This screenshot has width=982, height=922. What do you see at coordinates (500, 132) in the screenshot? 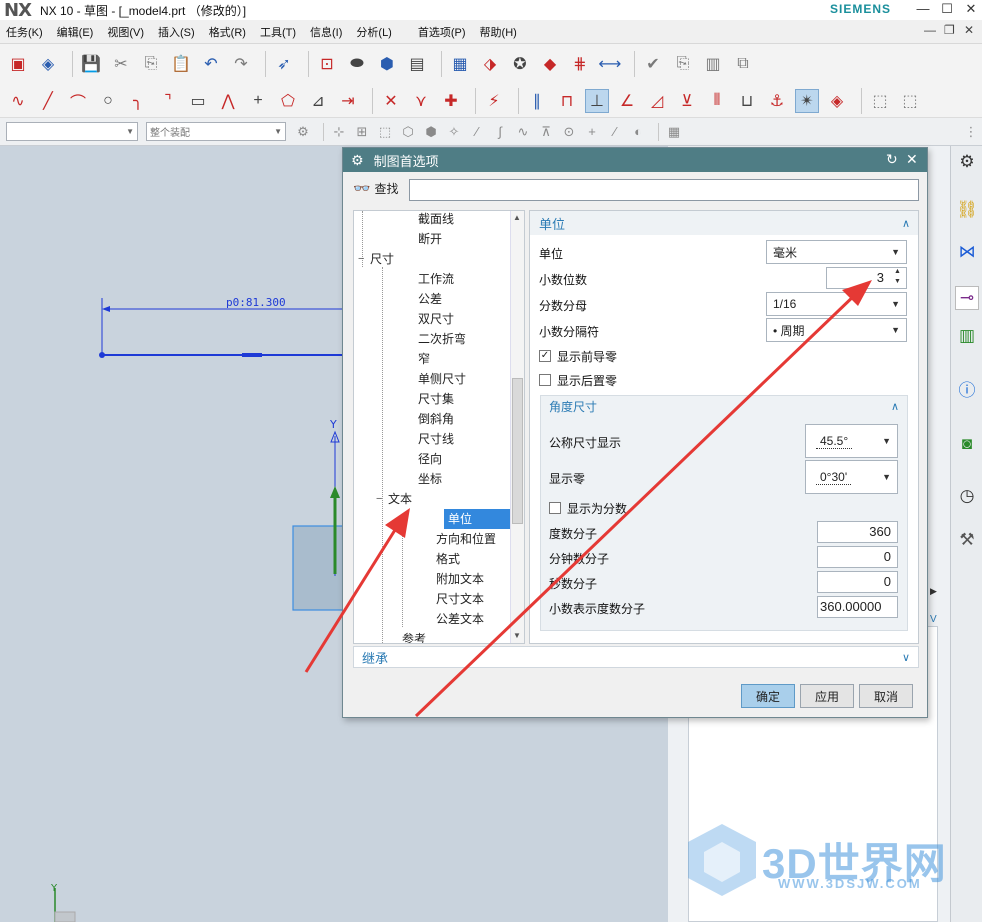
I see `midpoint-icon: ∫` at bounding box center [500, 132].